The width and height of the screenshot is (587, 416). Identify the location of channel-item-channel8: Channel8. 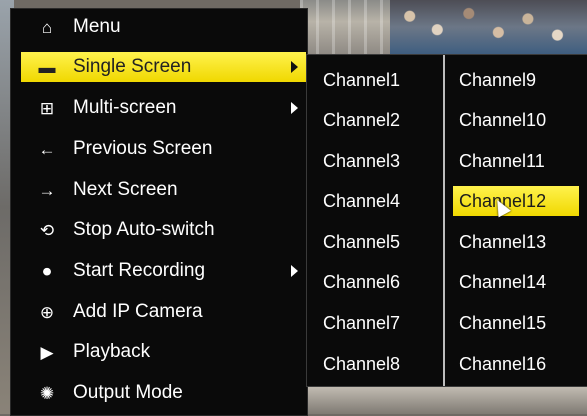
(380, 364).